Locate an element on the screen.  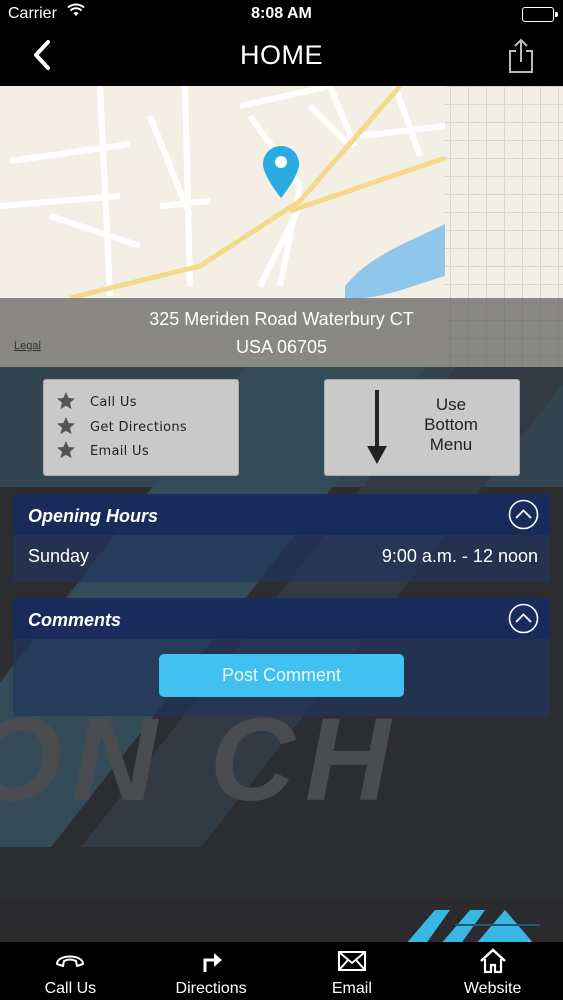
battery-icon is located at coordinates (540, 14).